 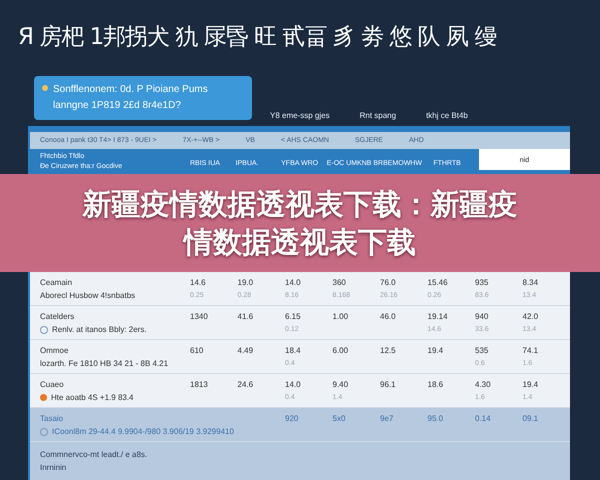 What do you see at coordinates (341, 350) in the screenshot?
I see `table-cell-text: 6.00` at bounding box center [341, 350].